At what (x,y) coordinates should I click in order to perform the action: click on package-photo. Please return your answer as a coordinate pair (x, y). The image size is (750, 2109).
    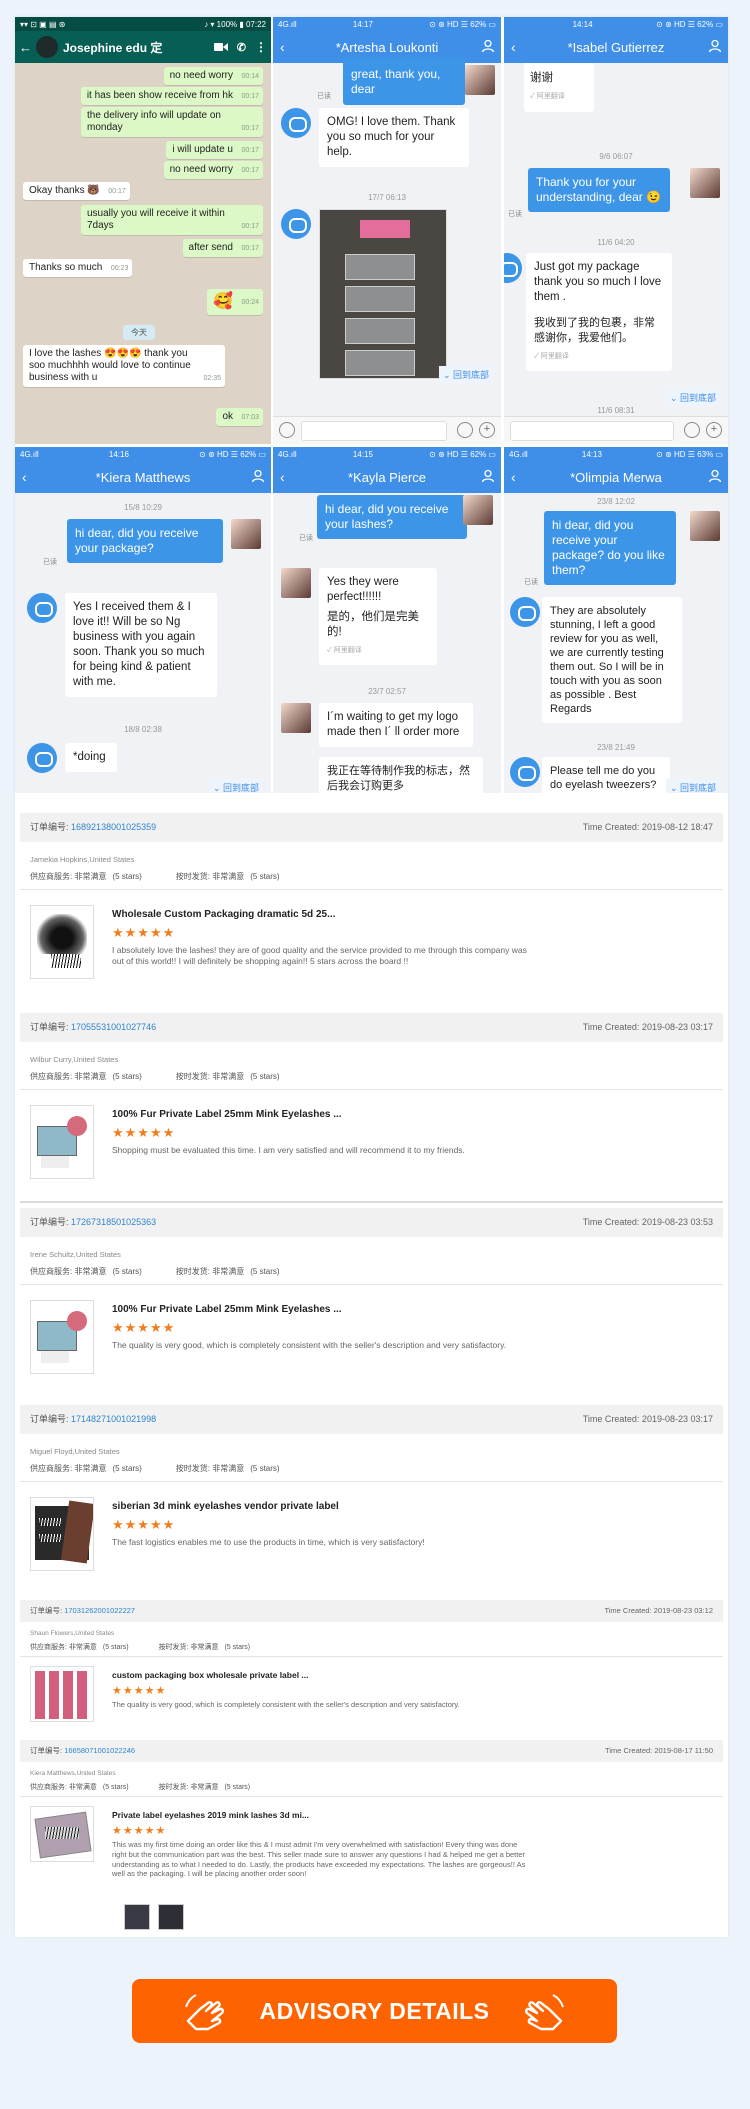
    Looking at the image, I should click on (383, 294).